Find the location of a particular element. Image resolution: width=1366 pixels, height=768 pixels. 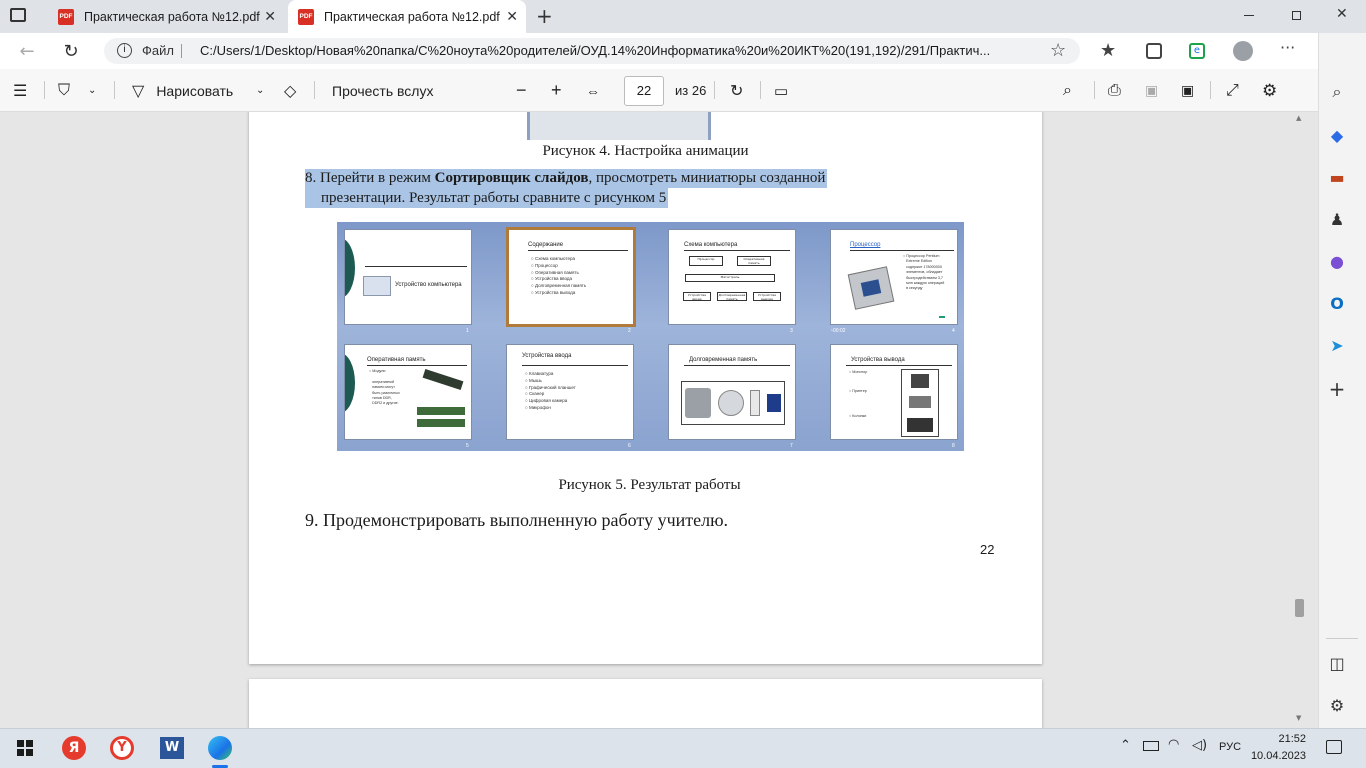

hdd-image is located at coordinates (698, 403).